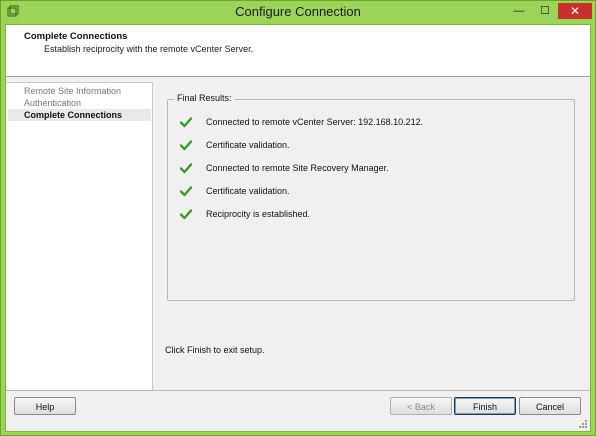 The height and width of the screenshot is (436, 596). I want to click on page-title: Complete Connections, so click(76, 36).